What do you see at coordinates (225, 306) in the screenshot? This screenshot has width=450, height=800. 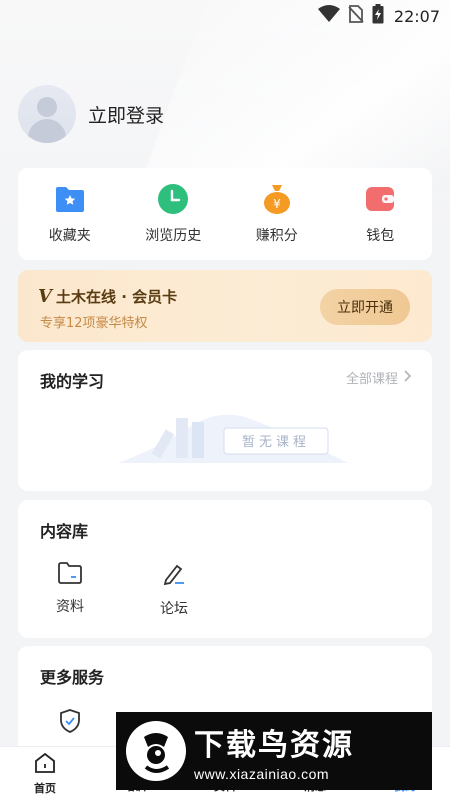 I see `vip-banner: V 土木在线 · 会员卡 专享12项豪华特权 立即开通` at bounding box center [225, 306].